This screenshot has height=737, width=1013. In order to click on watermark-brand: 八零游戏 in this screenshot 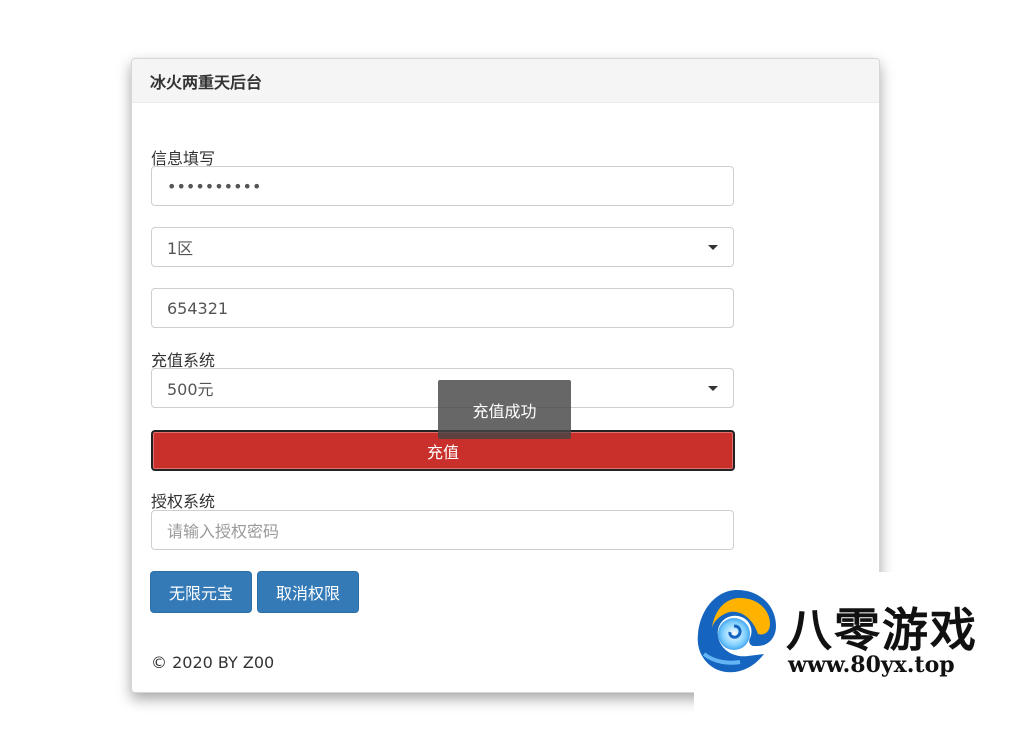, I will do `click(882, 630)`.